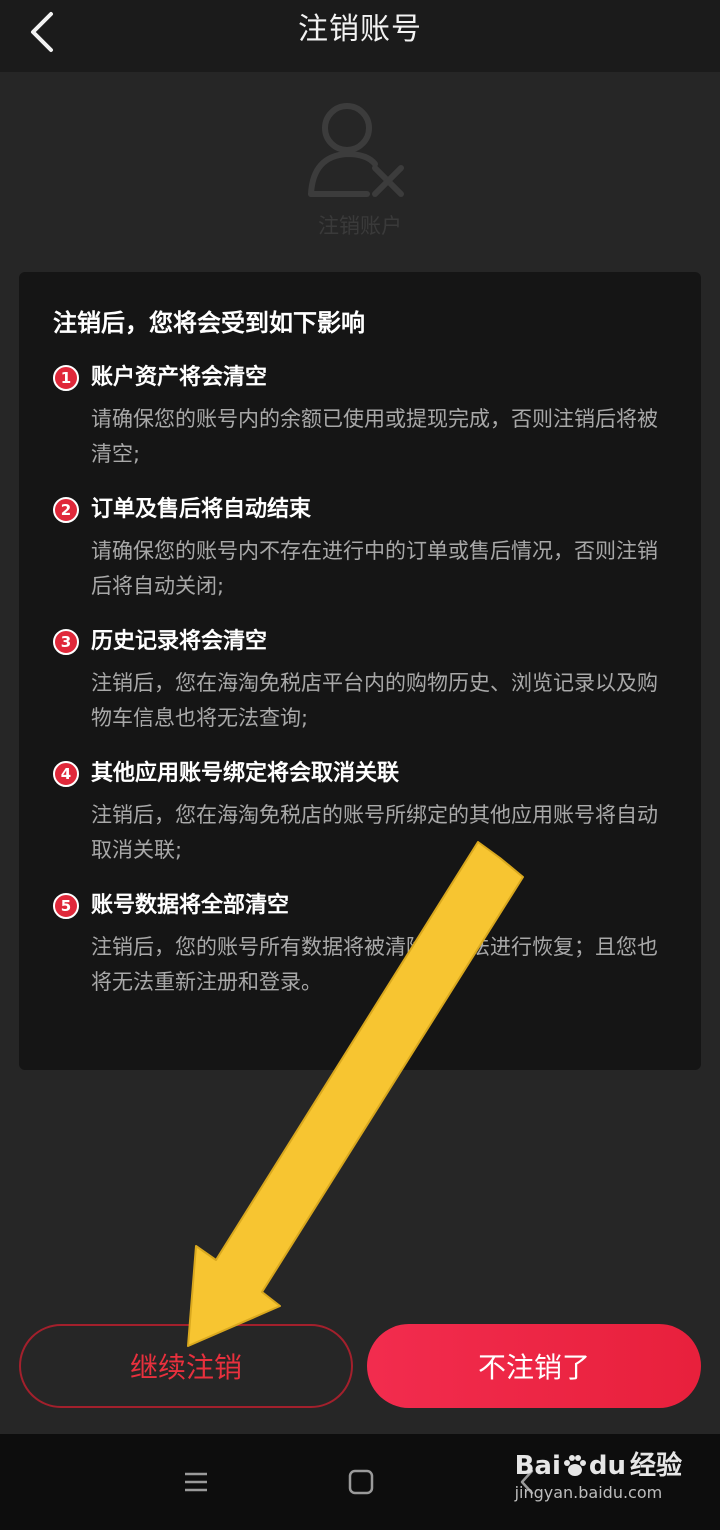  What do you see at coordinates (360, 510) in the screenshot?
I see `impact-item-head: 2 订单及售后将自动结束` at bounding box center [360, 510].